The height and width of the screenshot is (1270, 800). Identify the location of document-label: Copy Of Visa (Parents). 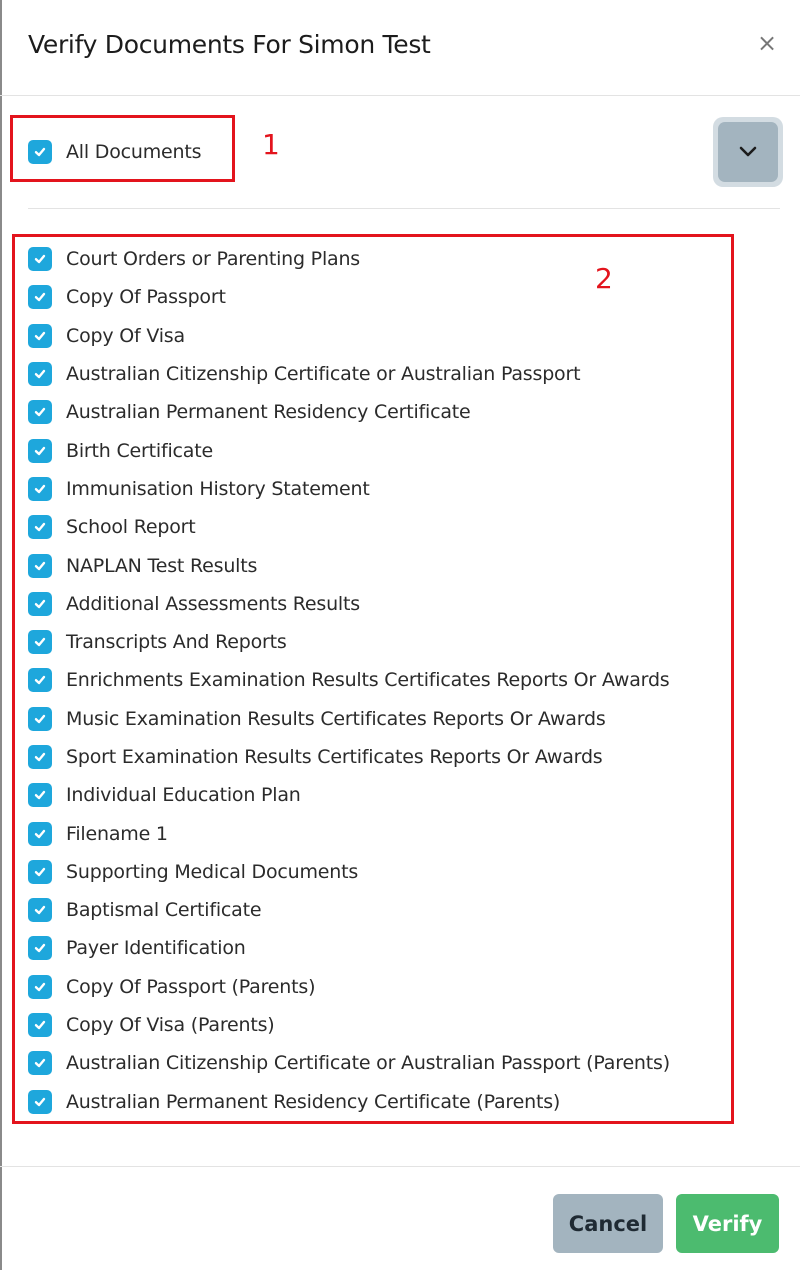
(170, 1025).